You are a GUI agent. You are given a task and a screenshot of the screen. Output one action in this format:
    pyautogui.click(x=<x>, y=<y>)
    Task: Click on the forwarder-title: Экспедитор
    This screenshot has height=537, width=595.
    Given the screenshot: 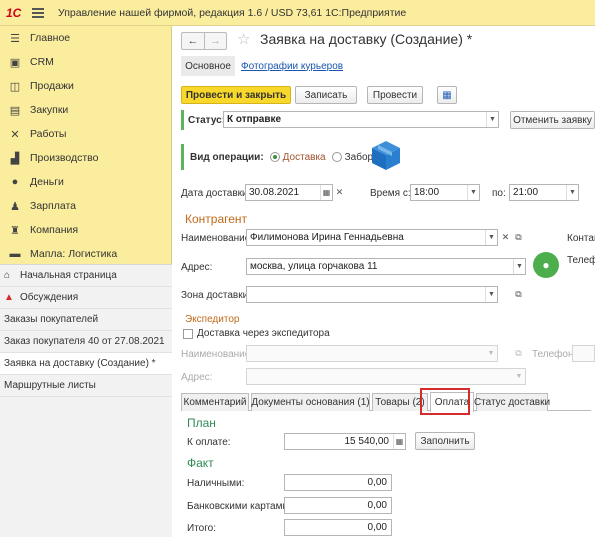 What is the action you would take?
    pyautogui.click(x=212, y=319)
    